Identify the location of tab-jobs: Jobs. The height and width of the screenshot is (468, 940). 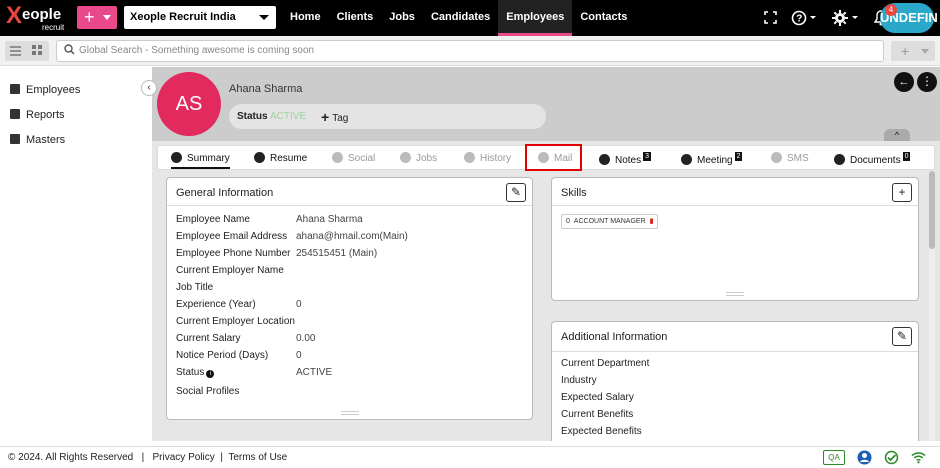
(418, 158).